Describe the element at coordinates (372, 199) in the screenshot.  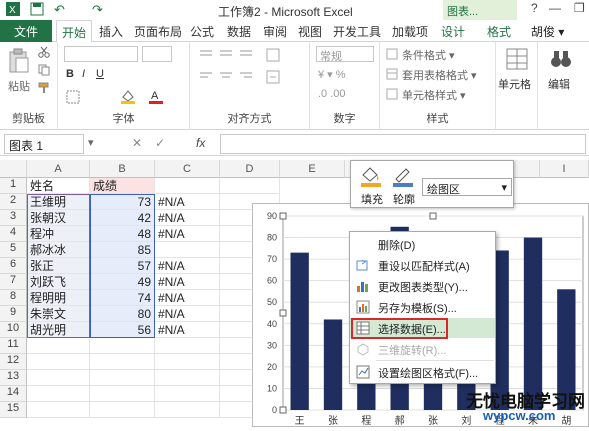
I see `fill-label: 填充` at that location.